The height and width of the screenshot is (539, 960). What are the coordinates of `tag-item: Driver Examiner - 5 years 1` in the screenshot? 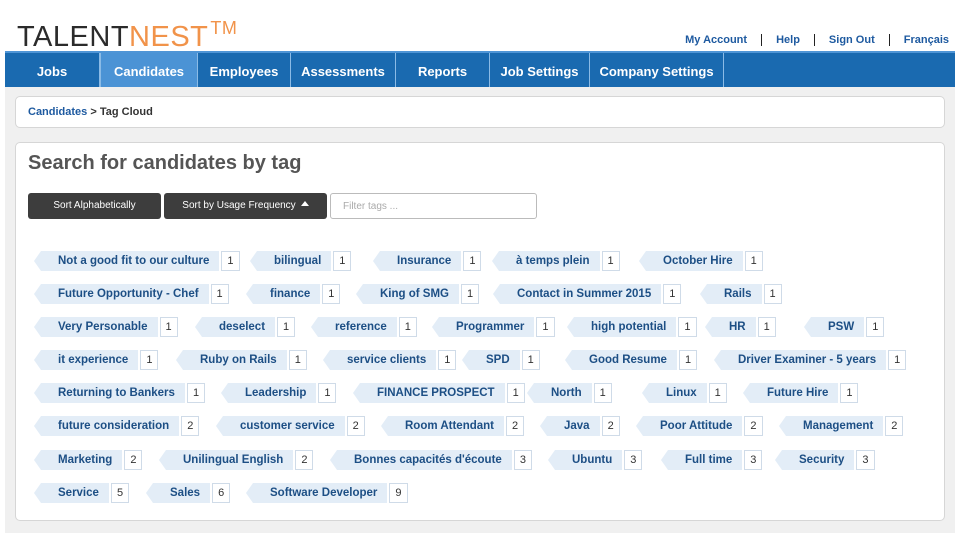 It's located at (810, 360).